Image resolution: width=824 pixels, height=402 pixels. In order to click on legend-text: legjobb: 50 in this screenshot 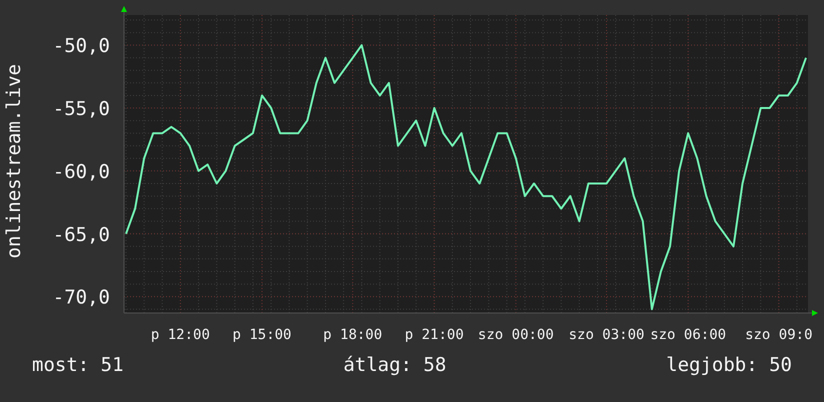, I will do `click(729, 365)`.